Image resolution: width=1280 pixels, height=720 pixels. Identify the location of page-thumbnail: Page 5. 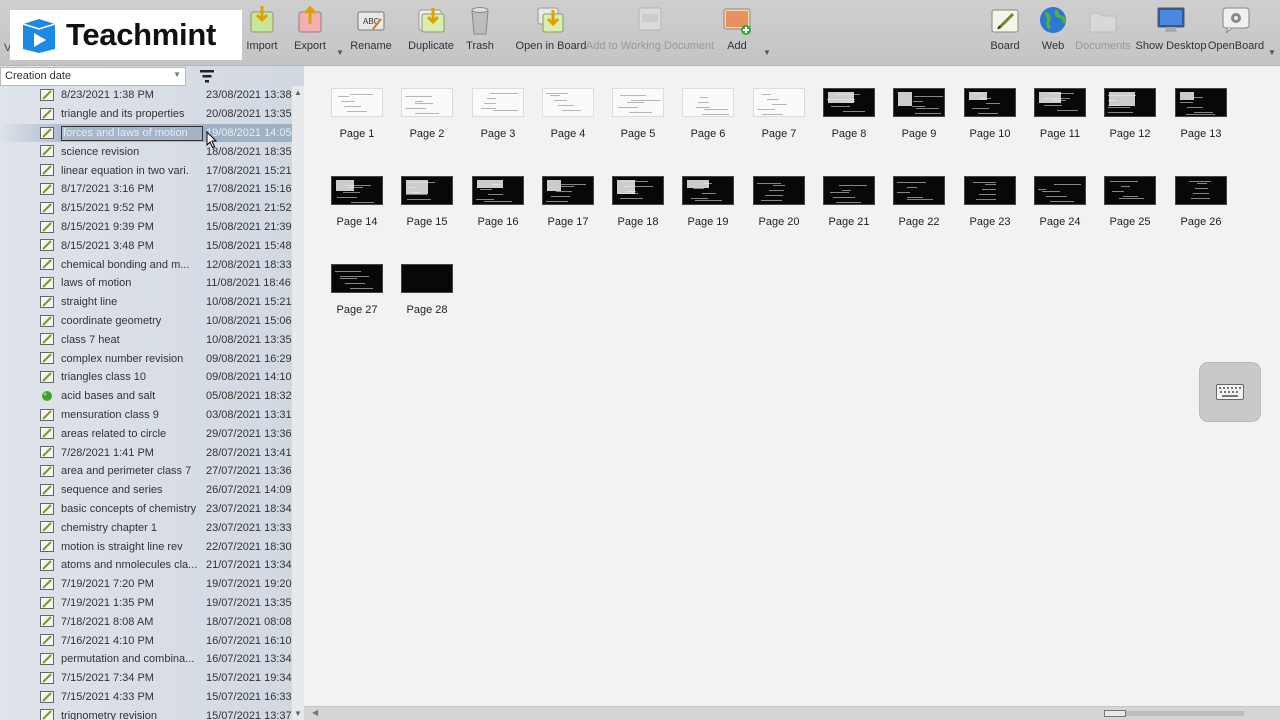
(638, 114).